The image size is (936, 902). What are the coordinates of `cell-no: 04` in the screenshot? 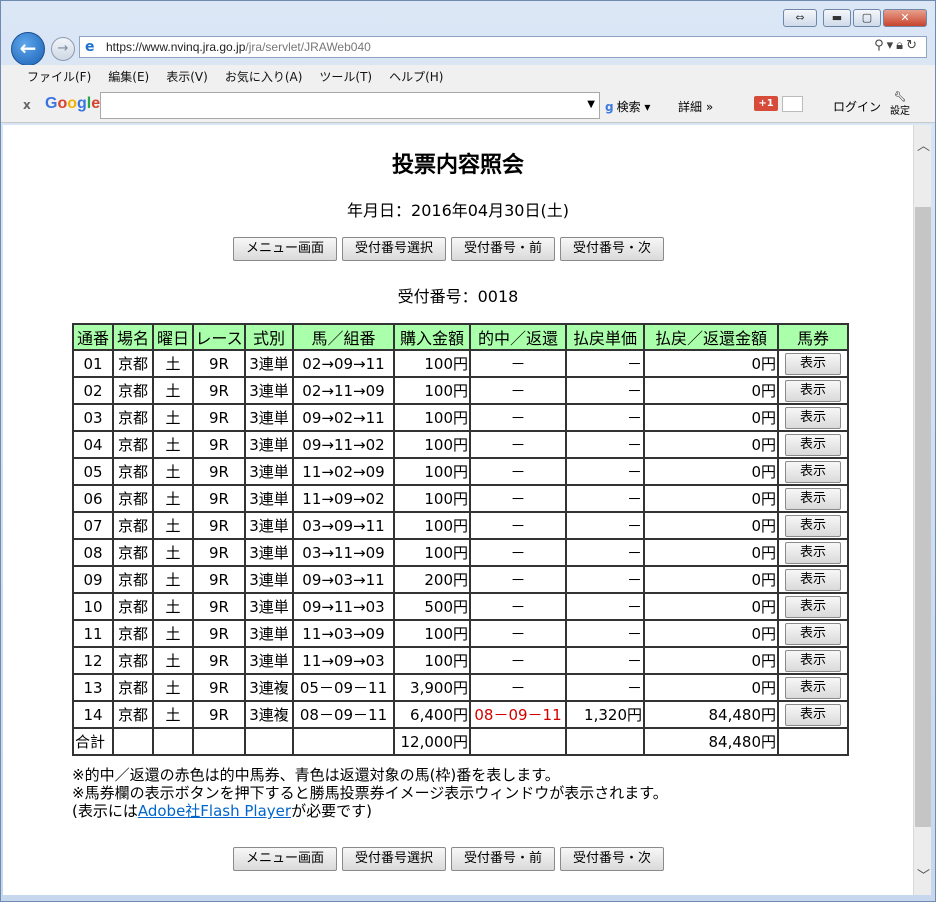 It's located at (93, 444).